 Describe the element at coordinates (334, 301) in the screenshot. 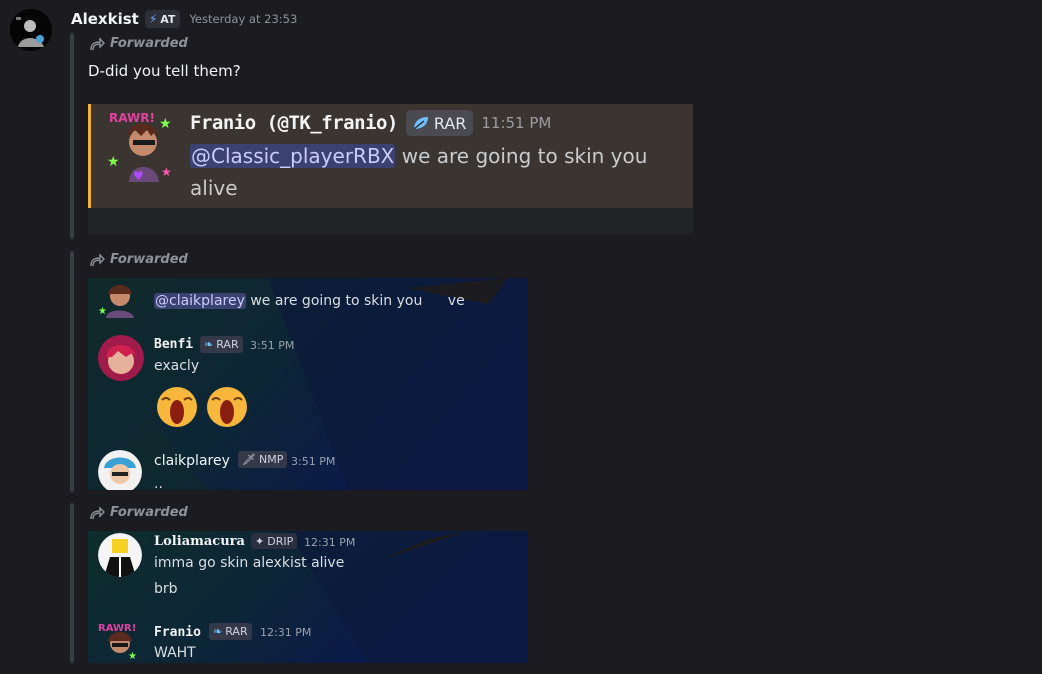

I see `message-text-part: we are going to skin you` at that location.